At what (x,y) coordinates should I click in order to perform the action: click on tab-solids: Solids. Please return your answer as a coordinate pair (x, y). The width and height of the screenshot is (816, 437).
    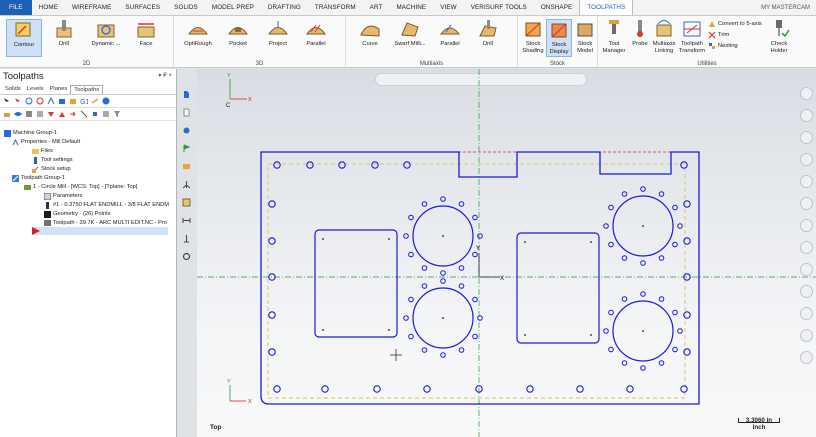
    Looking at the image, I should click on (13, 89).